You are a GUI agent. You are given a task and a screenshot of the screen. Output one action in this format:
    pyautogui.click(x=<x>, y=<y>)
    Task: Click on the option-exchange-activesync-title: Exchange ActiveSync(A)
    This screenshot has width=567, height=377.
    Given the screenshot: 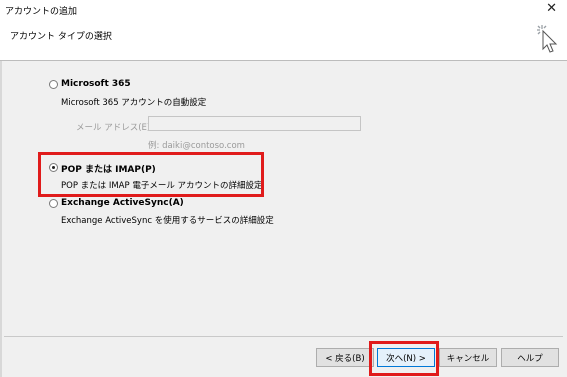 What is the action you would take?
    pyautogui.click(x=122, y=203)
    